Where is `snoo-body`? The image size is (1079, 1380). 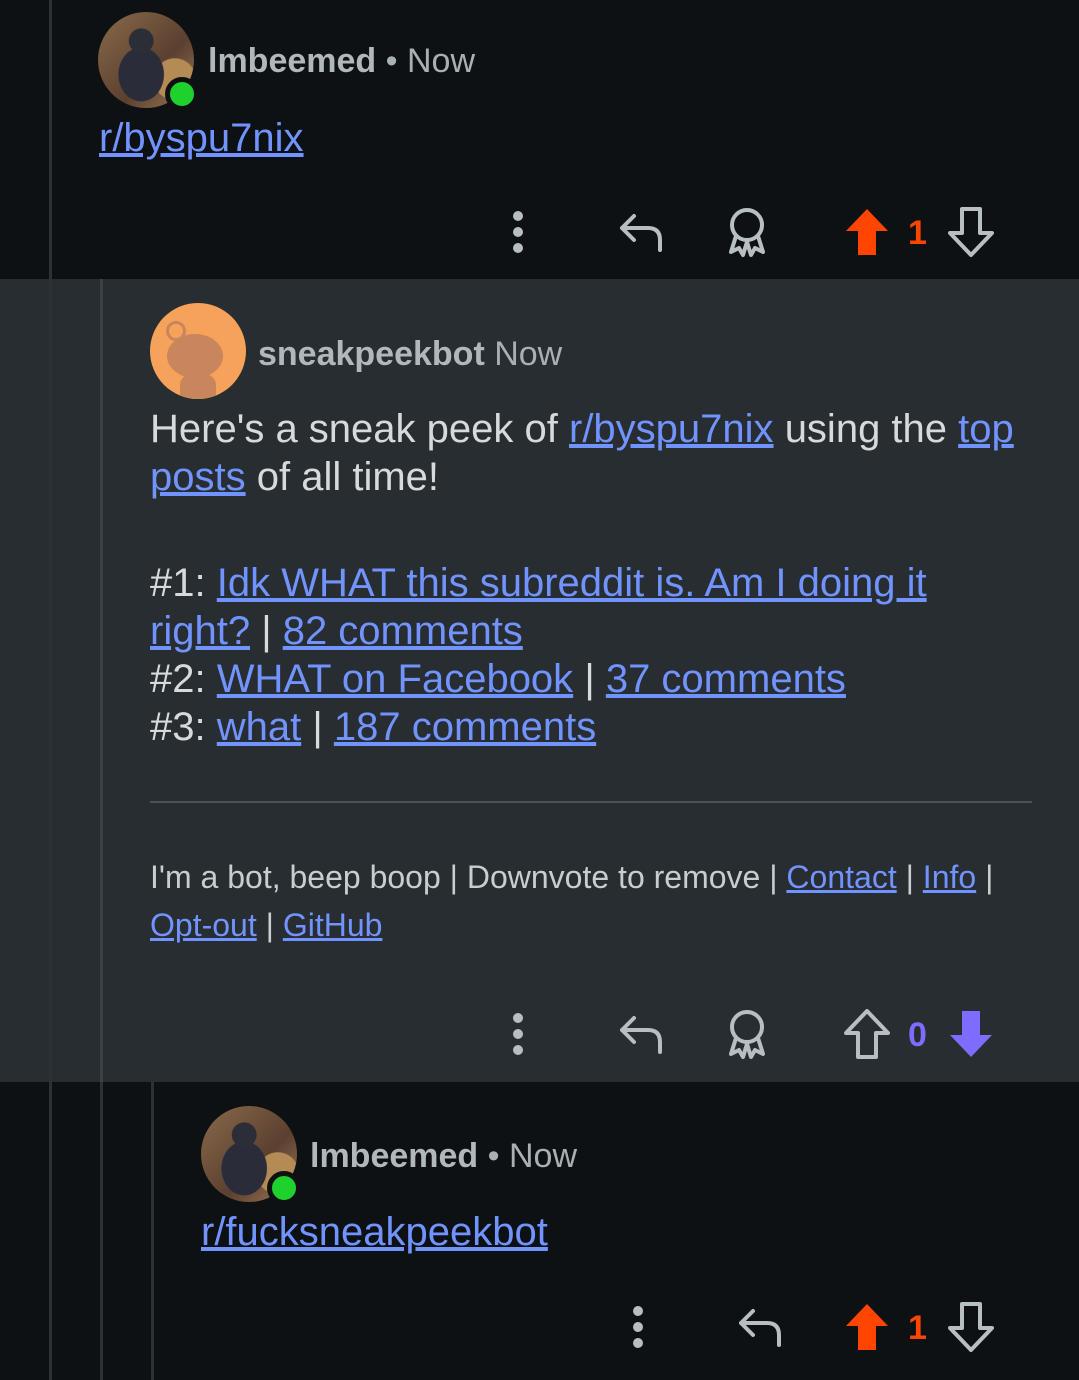 snoo-body is located at coordinates (198, 386).